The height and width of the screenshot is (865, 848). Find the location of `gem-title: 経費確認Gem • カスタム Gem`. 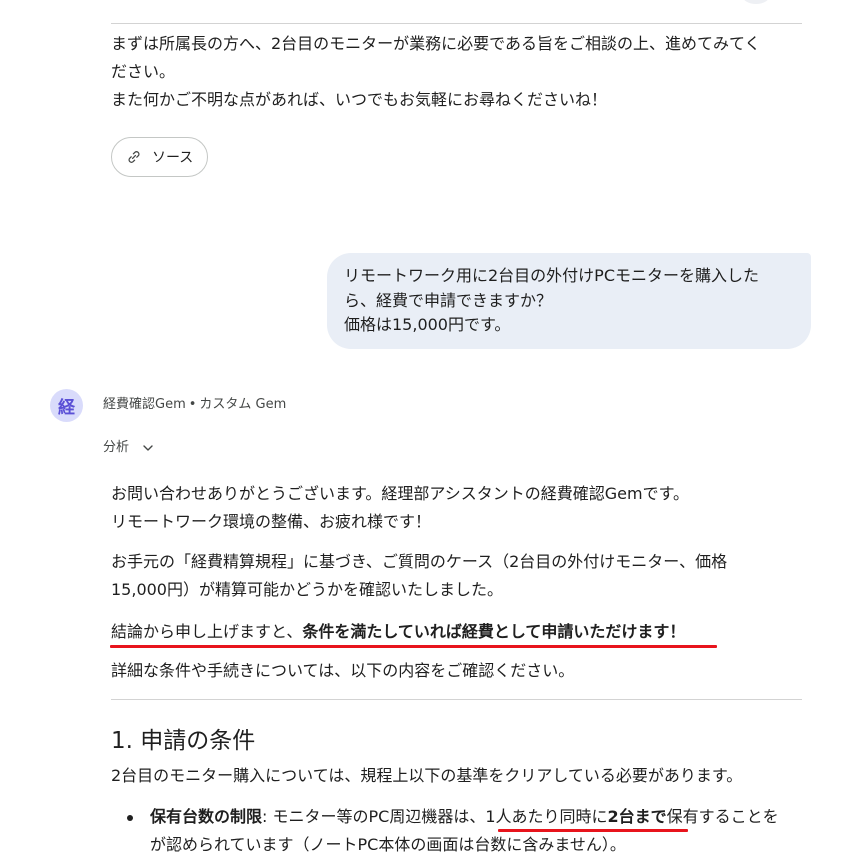

gem-title: 経費確認Gem • カスタム Gem is located at coordinates (194, 405).